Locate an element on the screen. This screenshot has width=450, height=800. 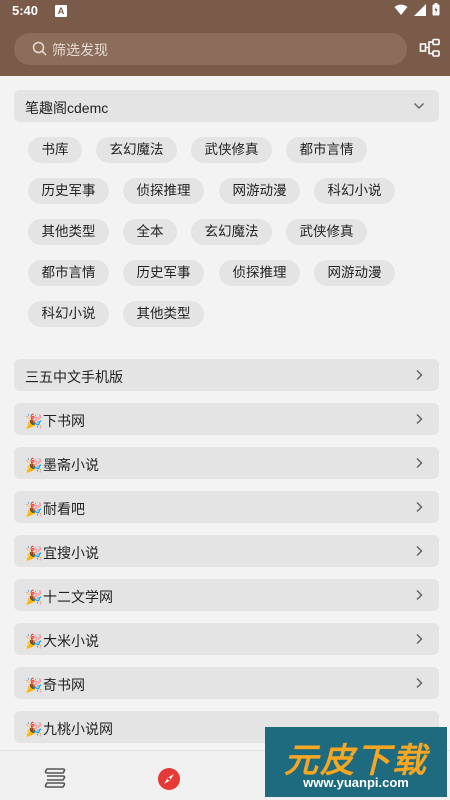
source-label: 三五中文手机版 is located at coordinates (74, 377).